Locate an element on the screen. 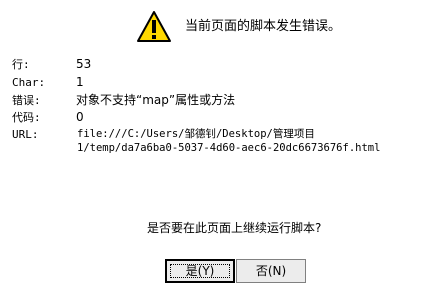  line-value: 53 is located at coordinates (84, 64).